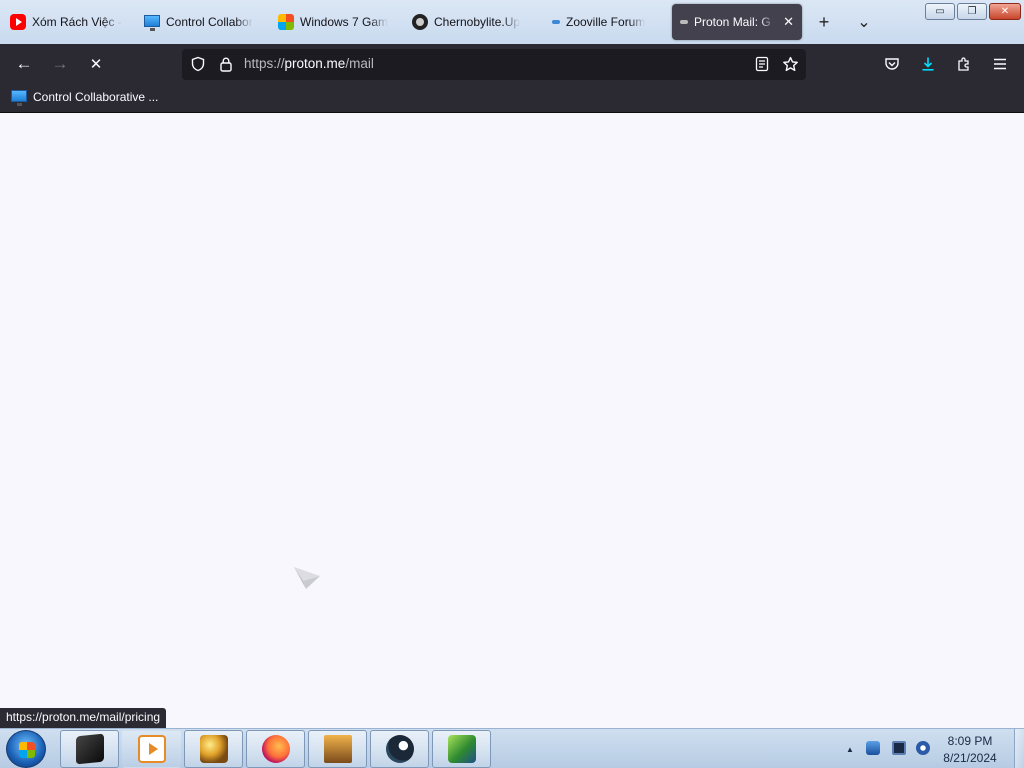 Image resolution: width=1024 pixels, height=768 pixels. I want to click on clock-time: 8:09 PM, so click(970, 741).